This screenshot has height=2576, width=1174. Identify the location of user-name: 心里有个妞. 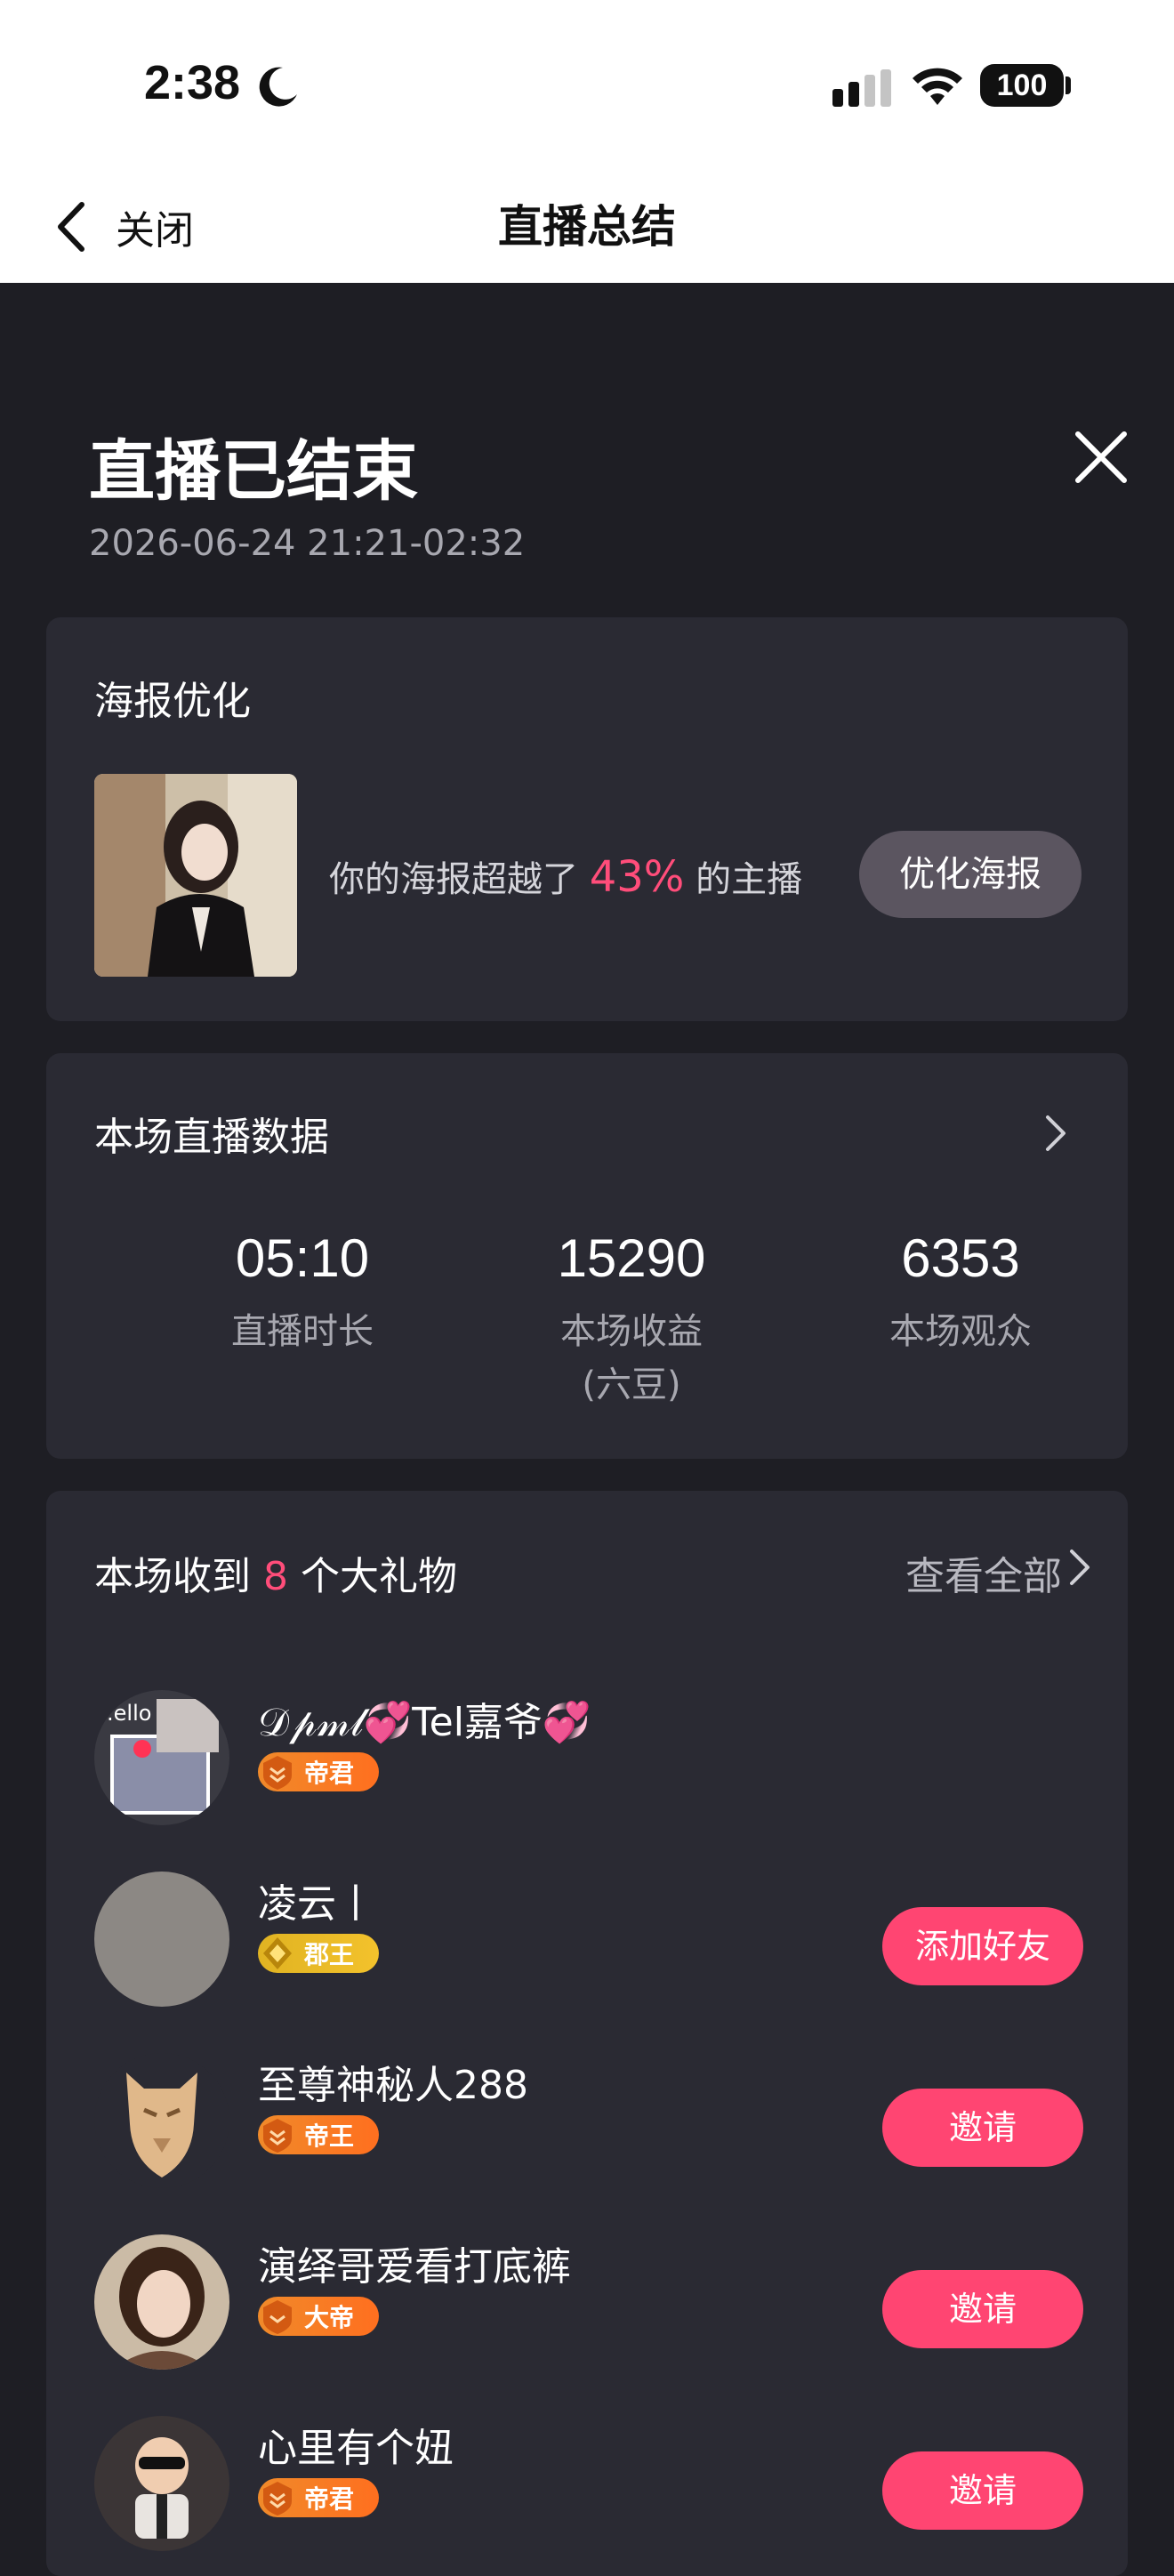
(356, 2448).